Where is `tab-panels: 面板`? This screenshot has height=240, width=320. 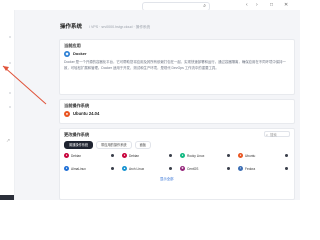
tab-panels: 面板 is located at coordinates (142, 145).